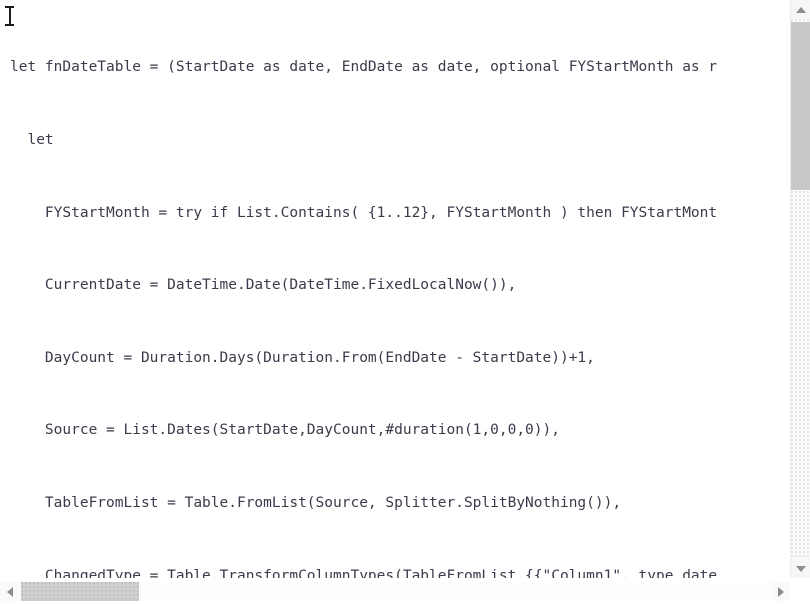  I want to click on scrollbar-corner, so click(800, 591).